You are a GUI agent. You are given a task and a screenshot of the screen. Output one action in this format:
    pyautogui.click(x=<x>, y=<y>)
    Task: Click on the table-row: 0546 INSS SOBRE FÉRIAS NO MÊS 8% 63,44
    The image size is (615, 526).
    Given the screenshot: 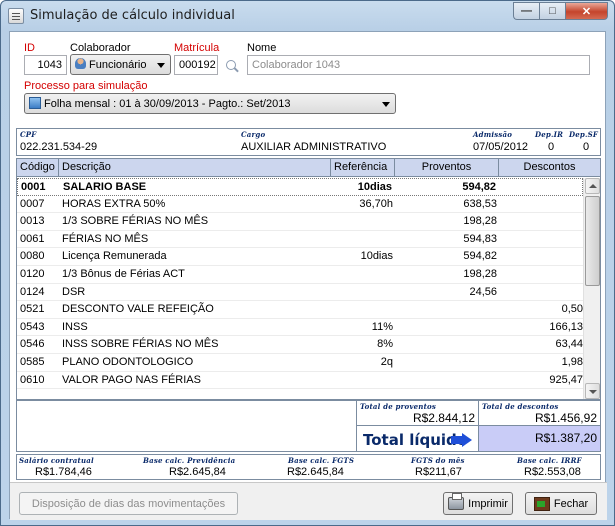 What is the action you would take?
    pyautogui.click(x=300, y=345)
    